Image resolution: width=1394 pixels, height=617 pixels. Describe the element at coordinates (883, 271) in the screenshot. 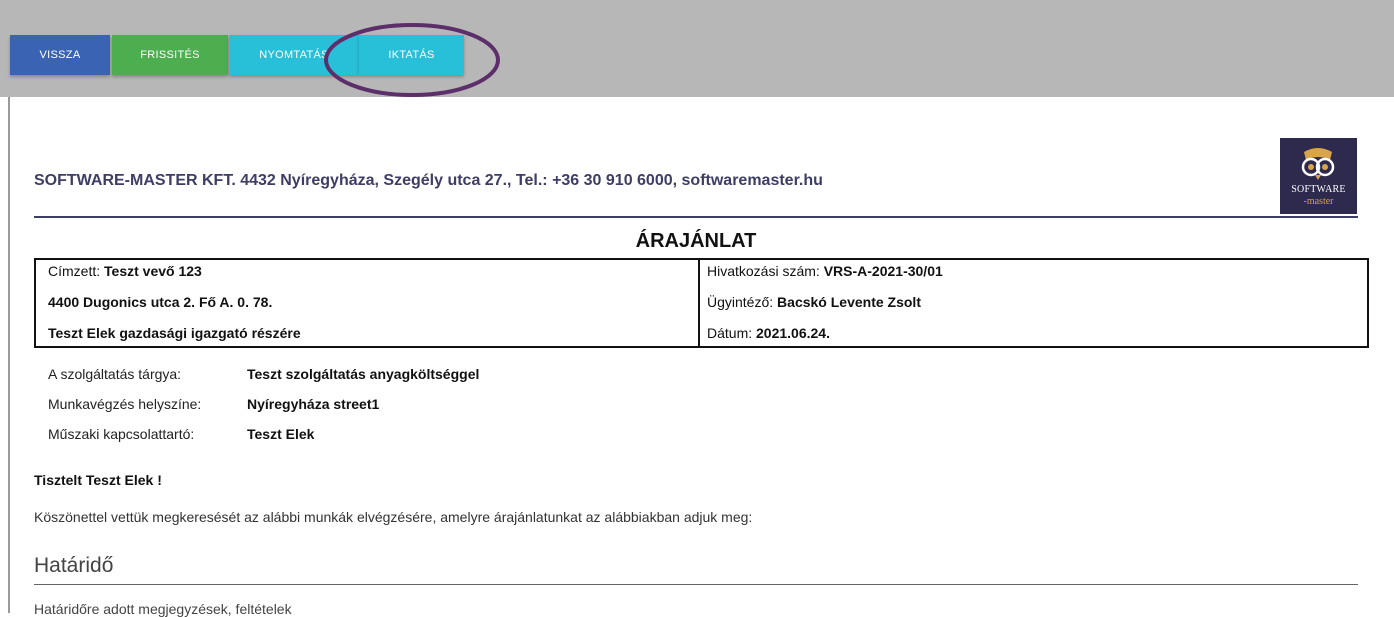

I see `reference-value: VRS-A-2021-30/01` at that location.